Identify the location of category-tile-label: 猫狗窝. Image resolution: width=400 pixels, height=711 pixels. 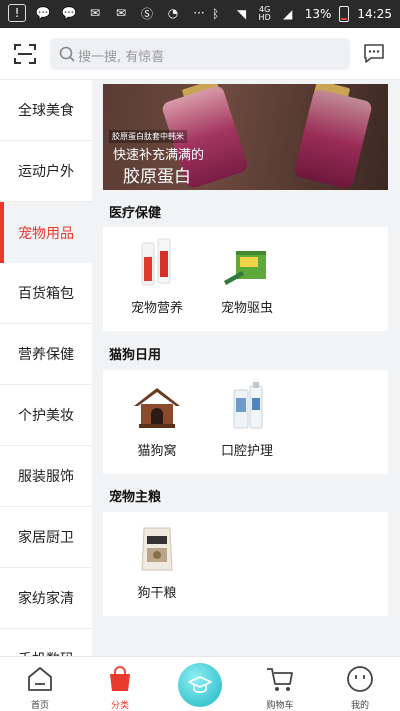
(157, 451).